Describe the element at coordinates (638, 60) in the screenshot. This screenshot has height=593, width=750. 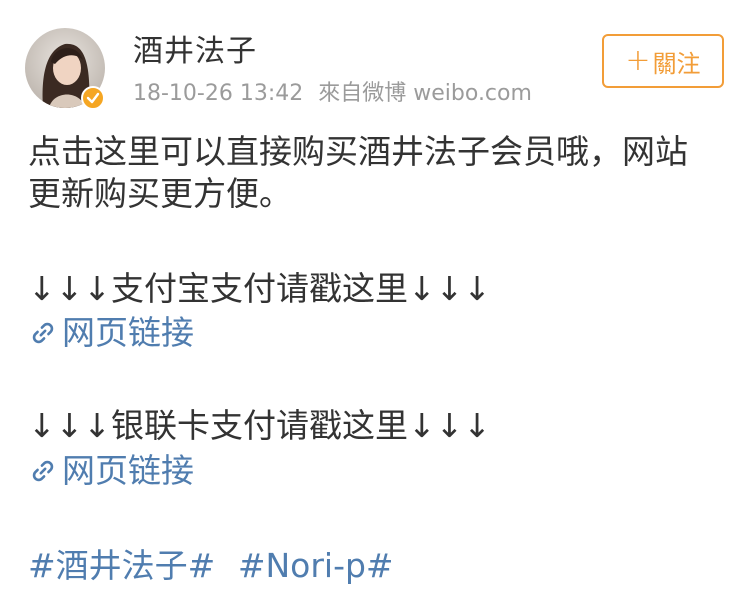
I see `plus-icon: +` at that location.